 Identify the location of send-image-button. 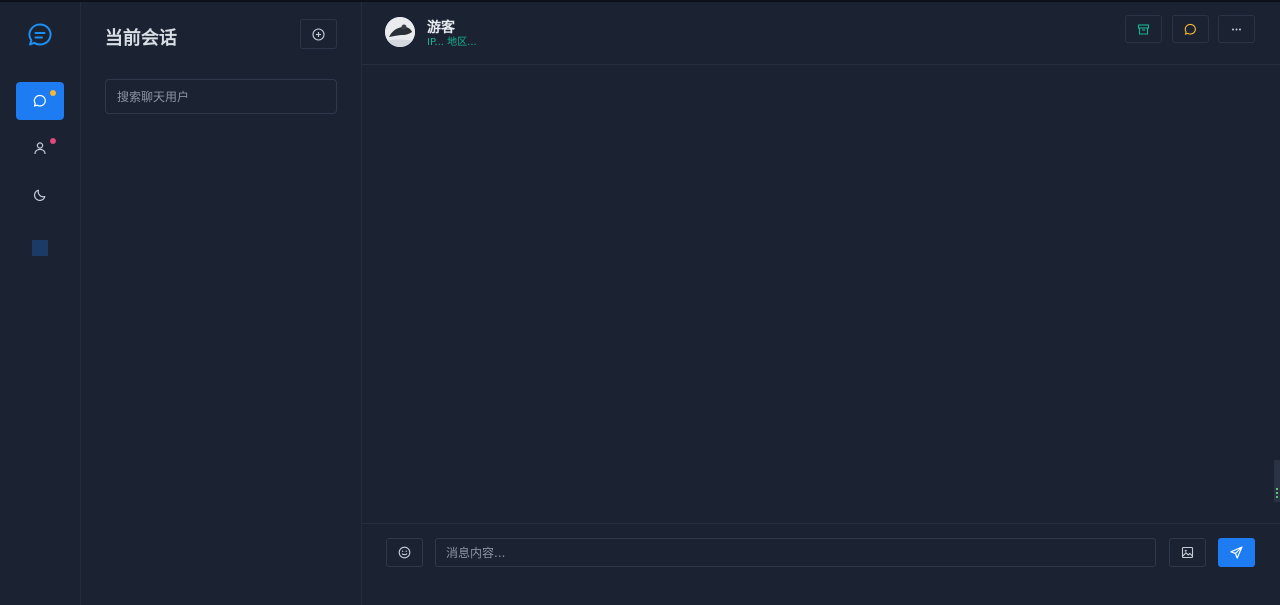
(1187, 552).